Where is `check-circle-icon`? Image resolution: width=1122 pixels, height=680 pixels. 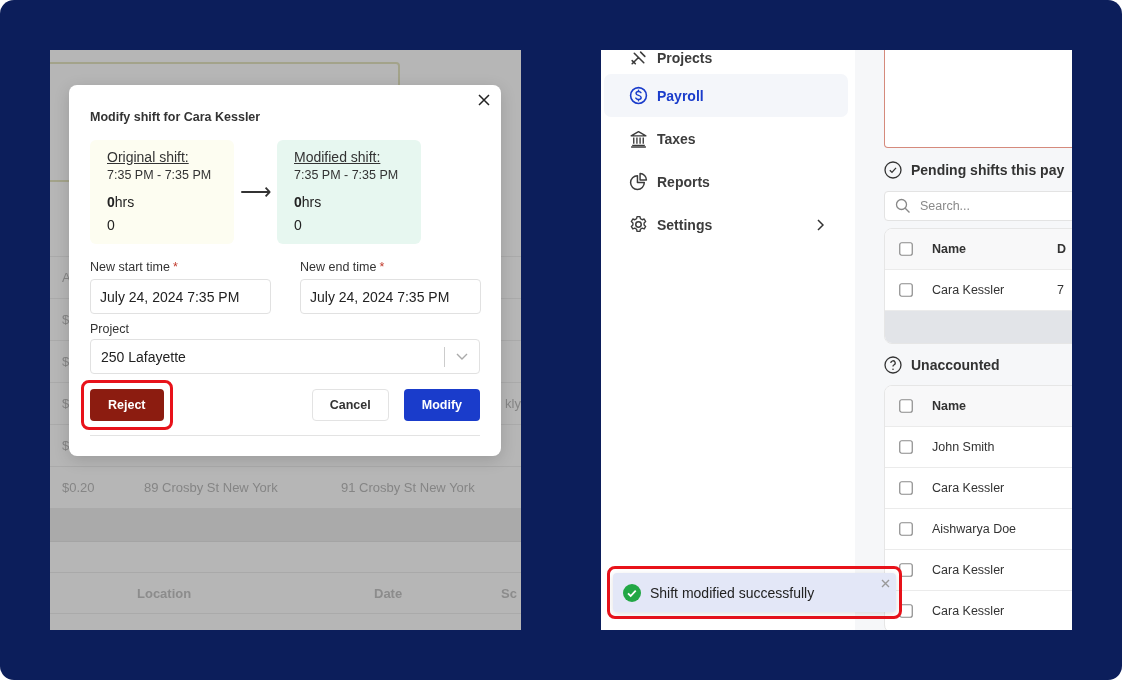
check-circle-icon is located at coordinates (893, 170).